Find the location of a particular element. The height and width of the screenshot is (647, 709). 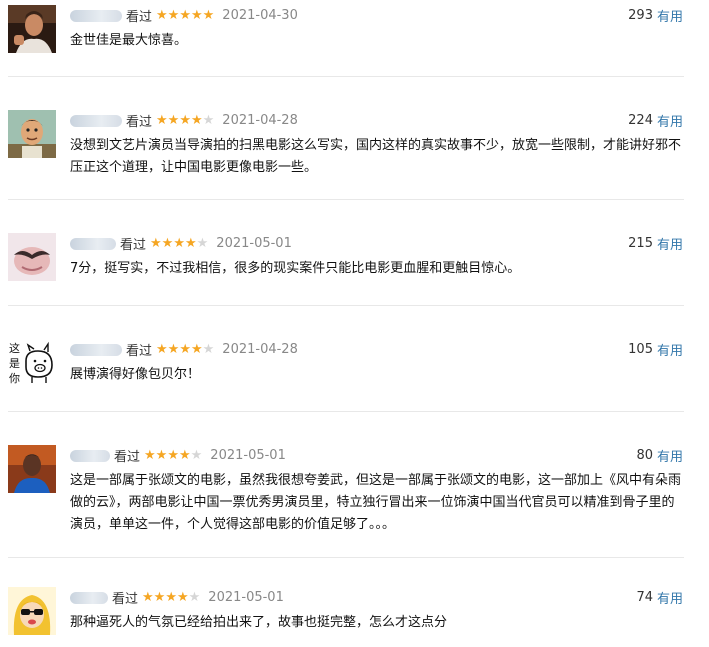

votes: 74 有用 is located at coordinates (659, 597).